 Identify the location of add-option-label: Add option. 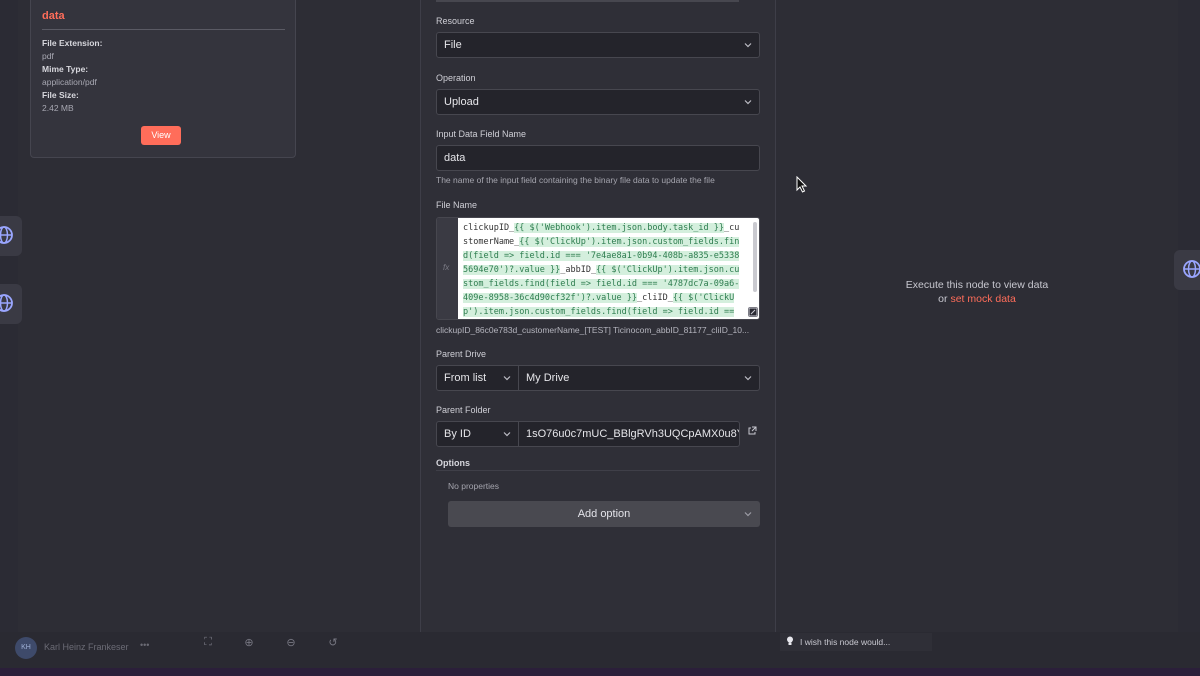
(604, 514).